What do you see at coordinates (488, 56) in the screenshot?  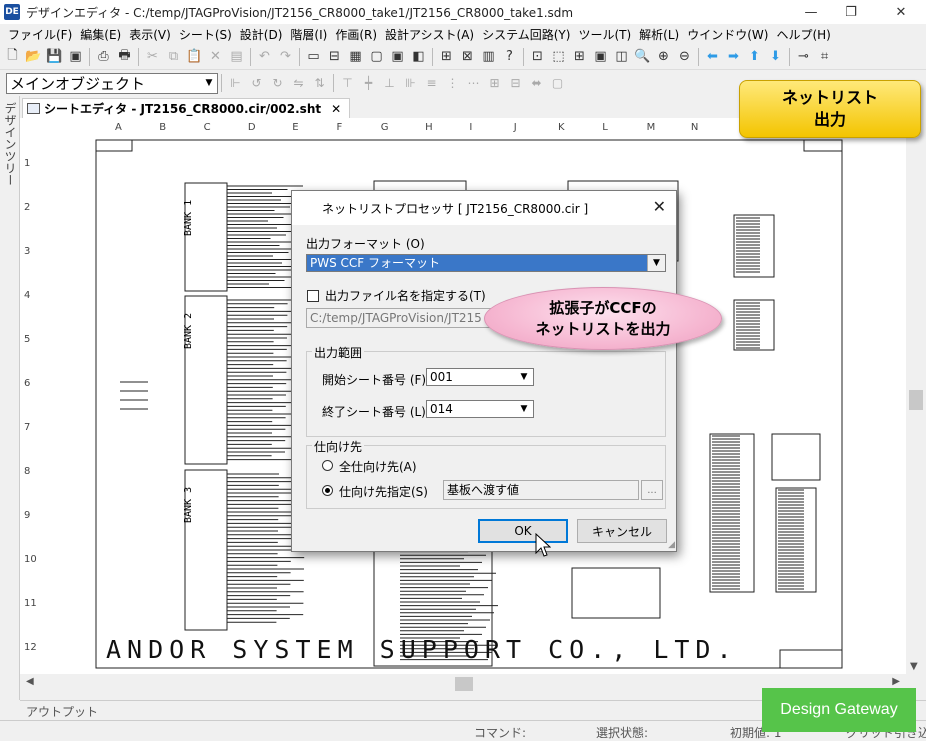 I see `report-icon: ▥` at bounding box center [488, 56].